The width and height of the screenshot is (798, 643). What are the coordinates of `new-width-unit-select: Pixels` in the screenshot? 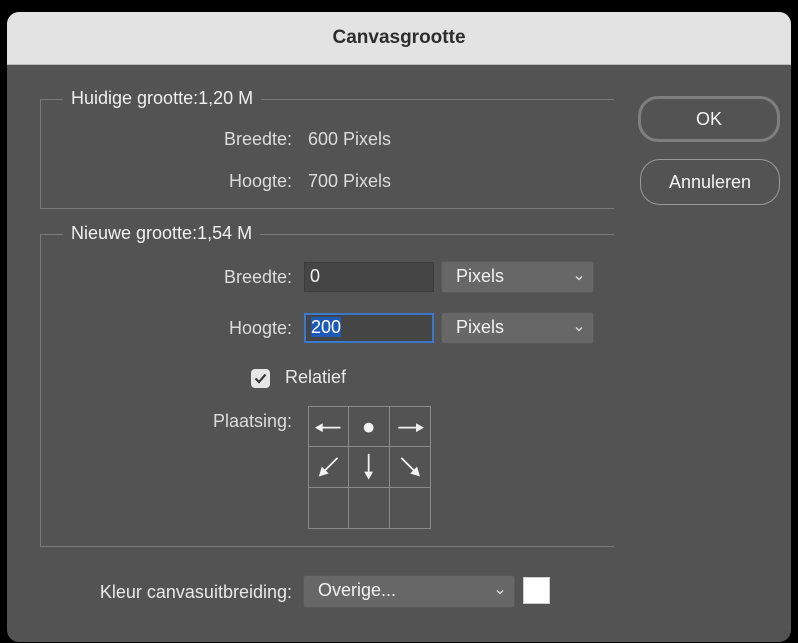 It's located at (517, 277).